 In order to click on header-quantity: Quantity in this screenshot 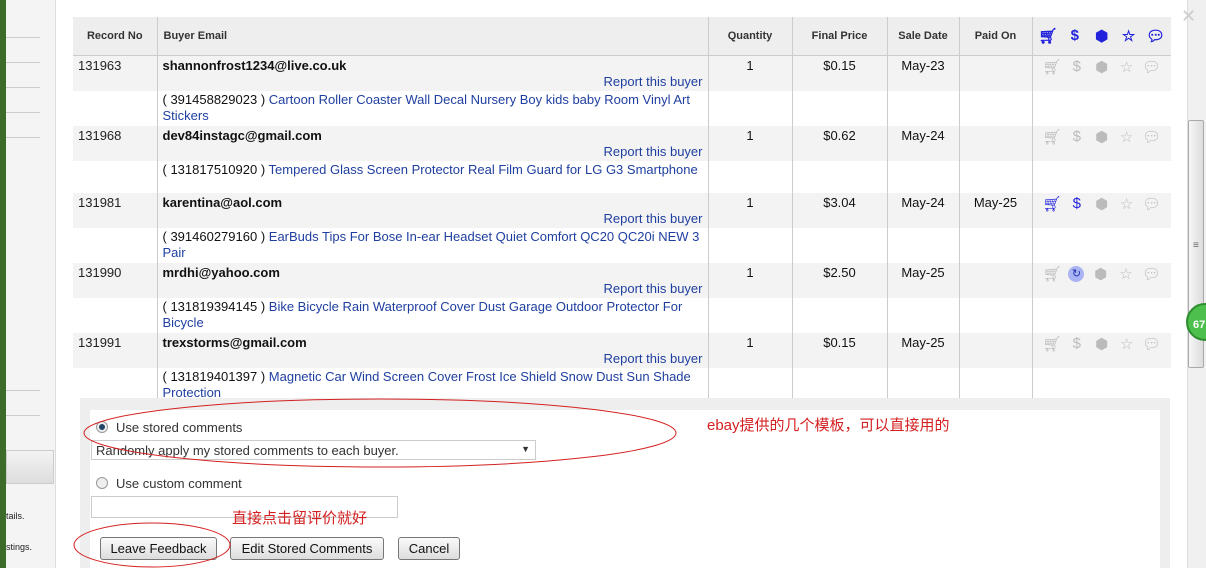, I will do `click(749, 36)`.